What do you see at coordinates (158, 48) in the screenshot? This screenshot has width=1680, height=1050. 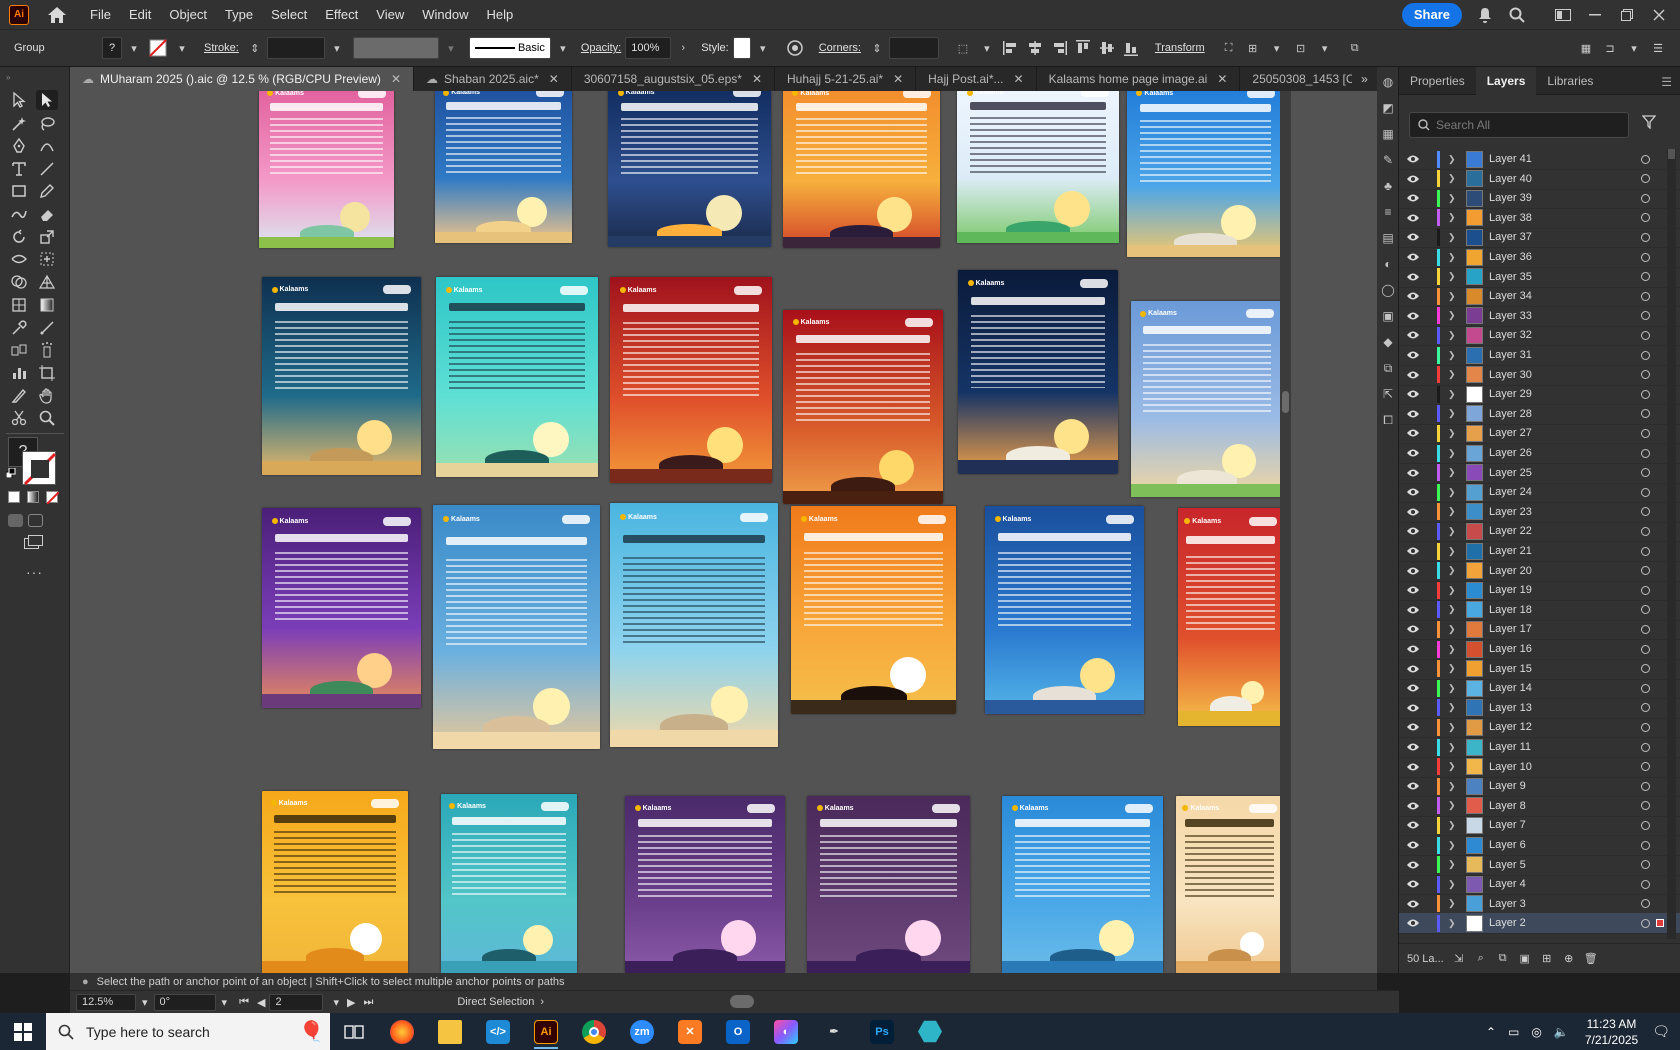 I see `stroke-swatch` at bounding box center [158, 48].